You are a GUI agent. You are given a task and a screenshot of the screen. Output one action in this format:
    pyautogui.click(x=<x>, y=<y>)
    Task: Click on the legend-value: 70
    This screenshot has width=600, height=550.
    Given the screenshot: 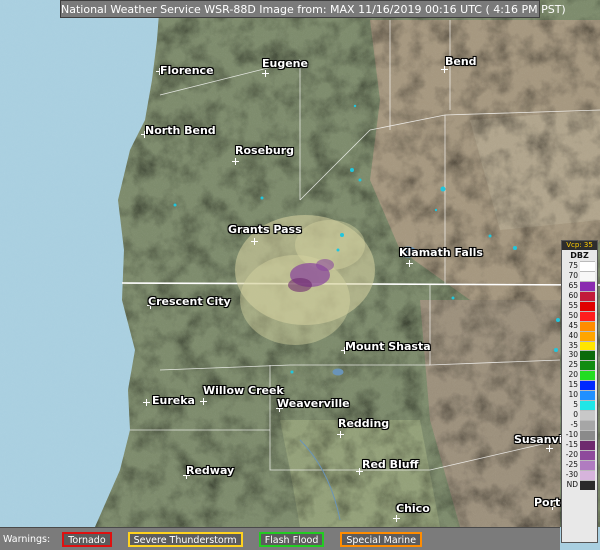 What is the action you would take?
    pyautogui.click(x=573, y=275)
    